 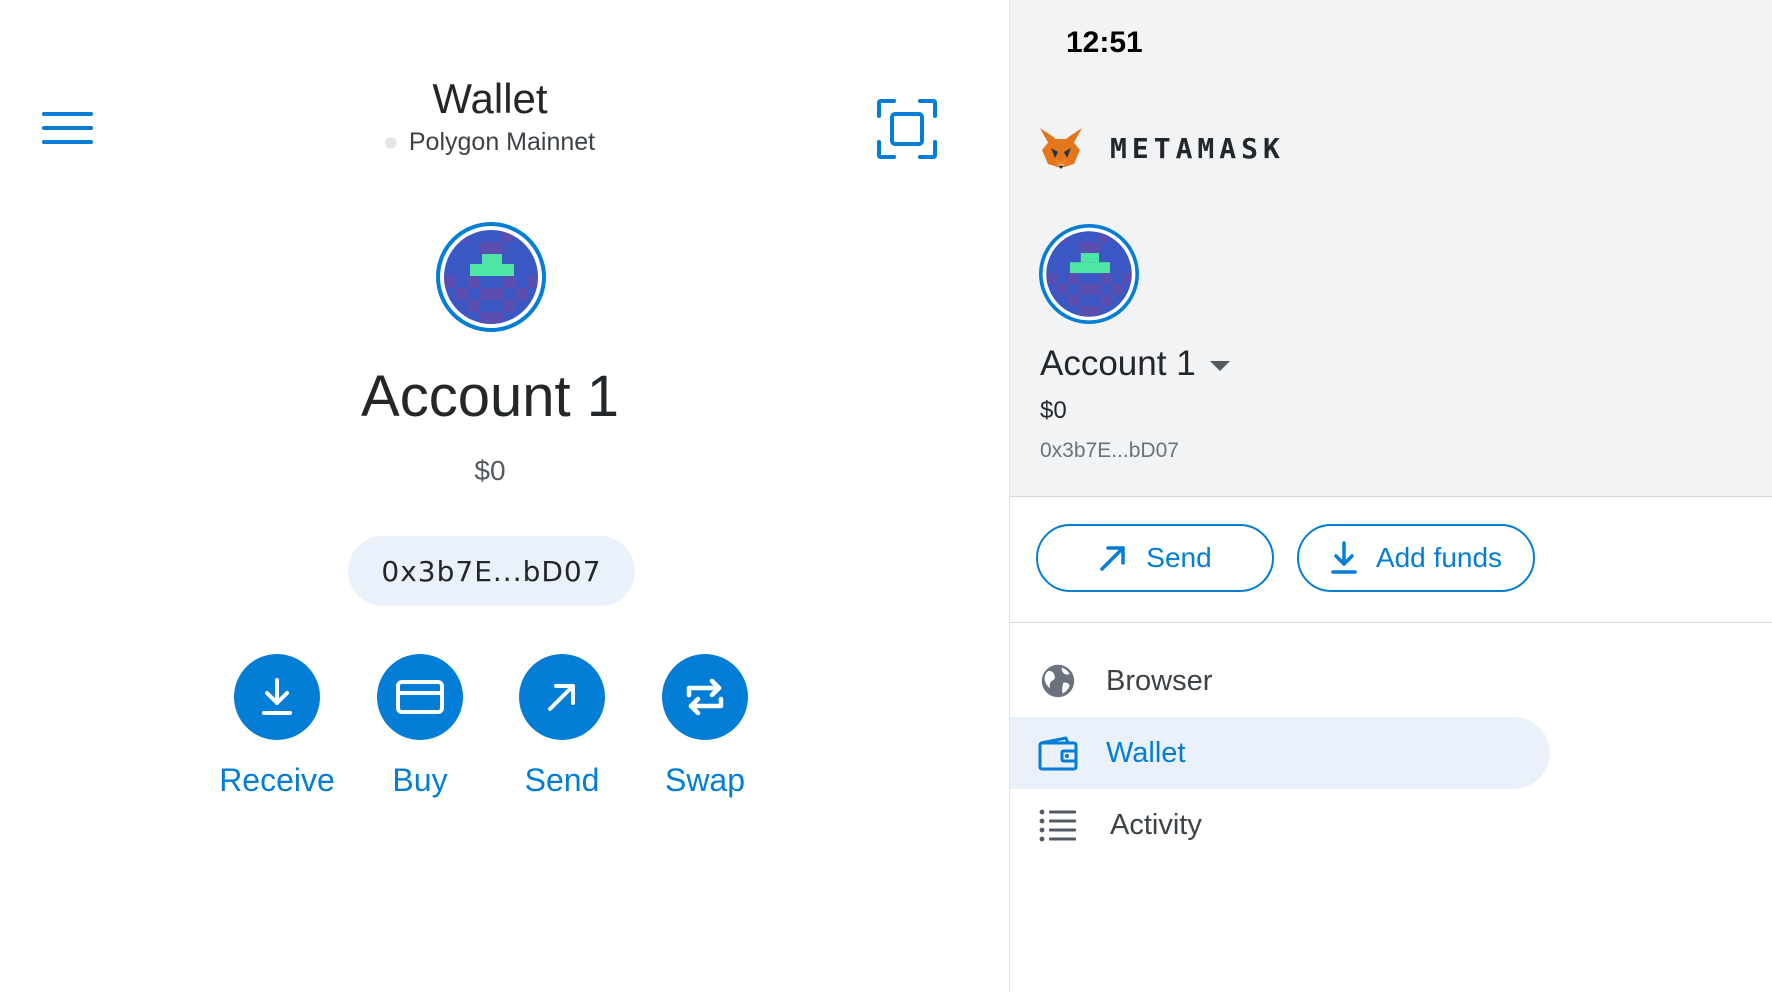 I want to click on network-name: Polygon Mainnet, so click(x=502, y=142).